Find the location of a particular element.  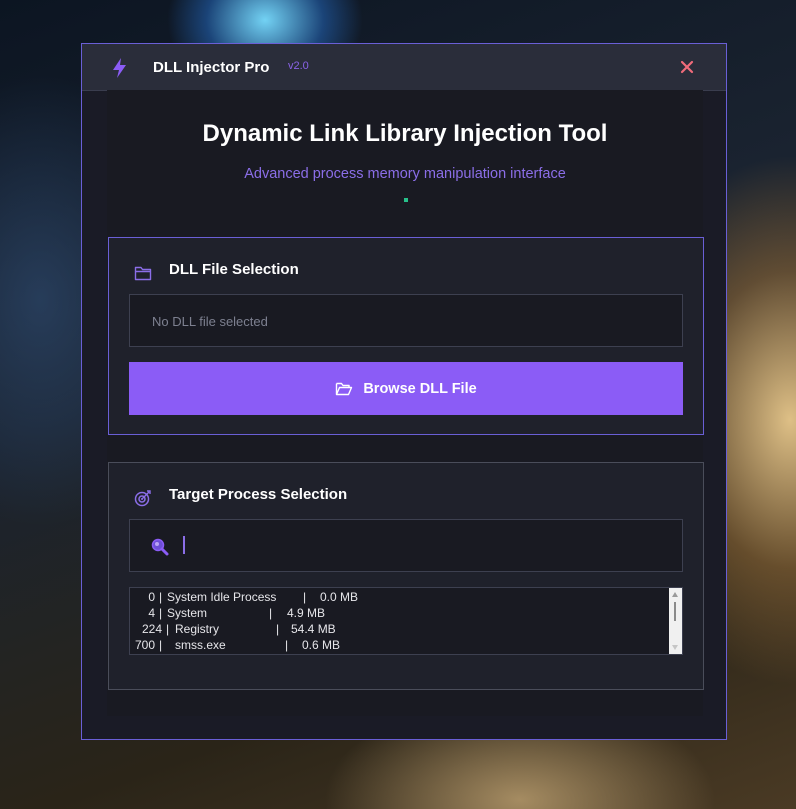

process-search-input is located at coordinates (422, 546).